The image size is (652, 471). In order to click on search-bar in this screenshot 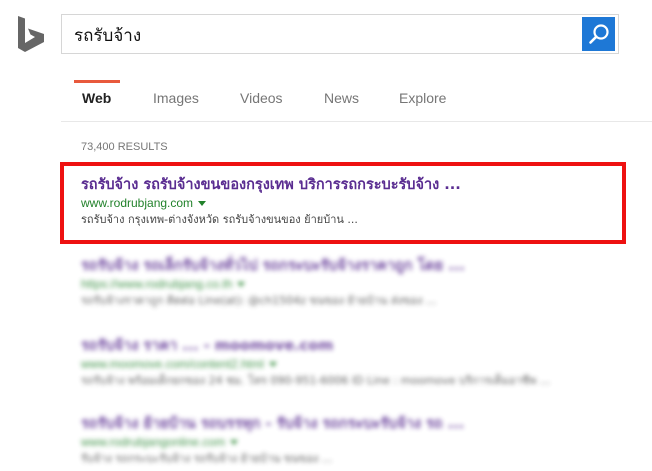, I will do `click(340, 34)`.